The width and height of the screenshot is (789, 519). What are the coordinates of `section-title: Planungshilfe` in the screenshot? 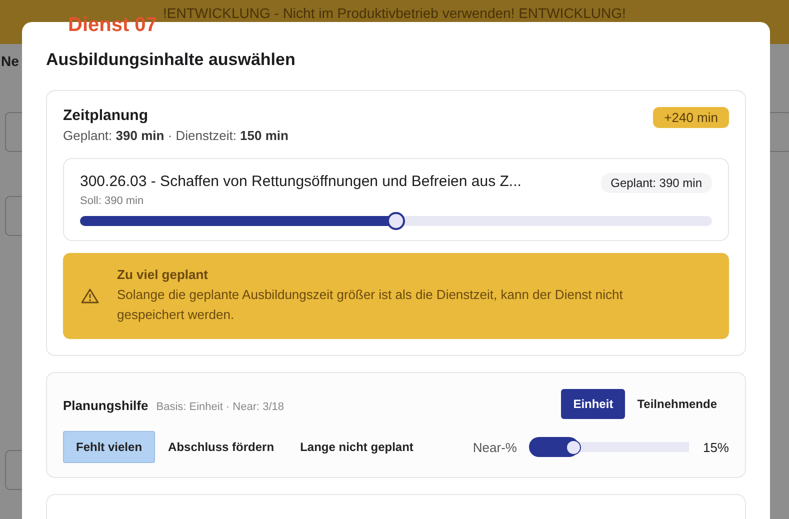 It's located at (105, 405).